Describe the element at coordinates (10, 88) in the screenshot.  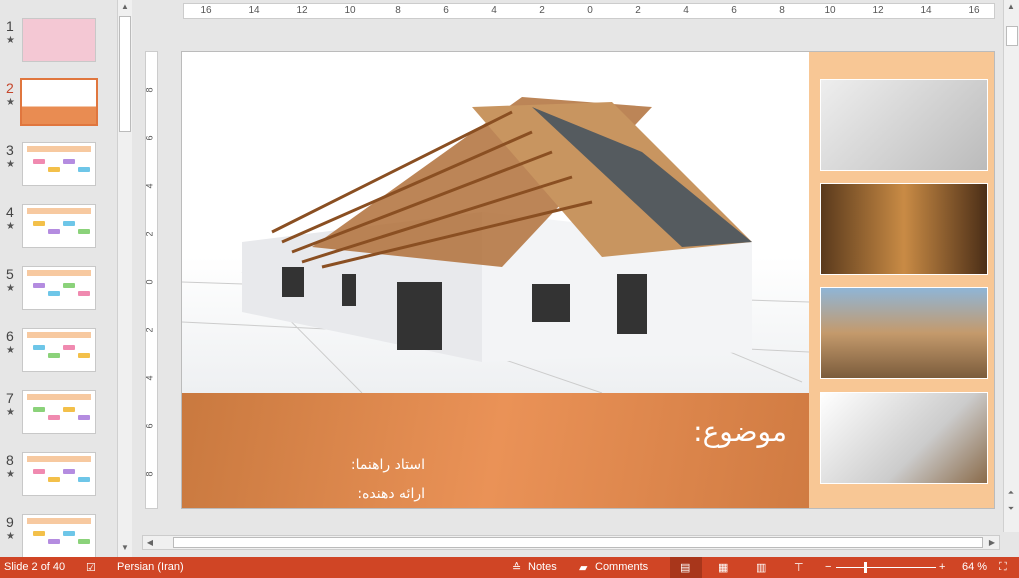
I see `thumbnail-number: 2` at that location.